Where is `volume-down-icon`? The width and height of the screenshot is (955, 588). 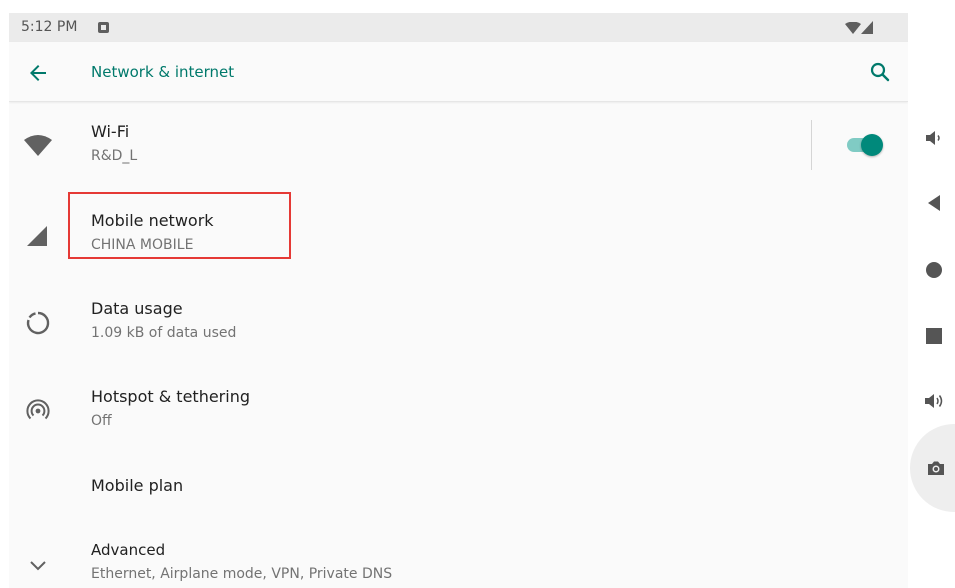
volume-down-icon is located at coordinates (934, 138).